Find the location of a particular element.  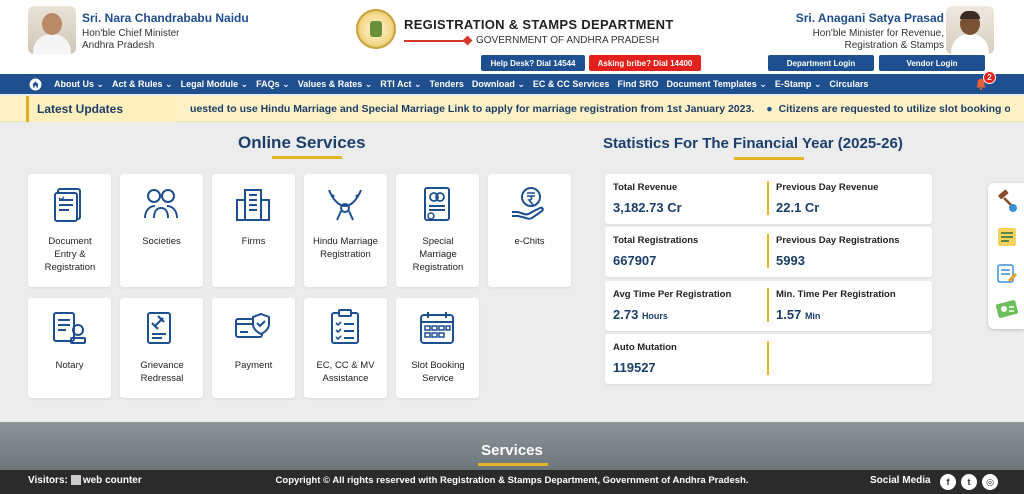

stat-card-mutation: Auto Mutation 119527 is located at coordinates (768, 359).